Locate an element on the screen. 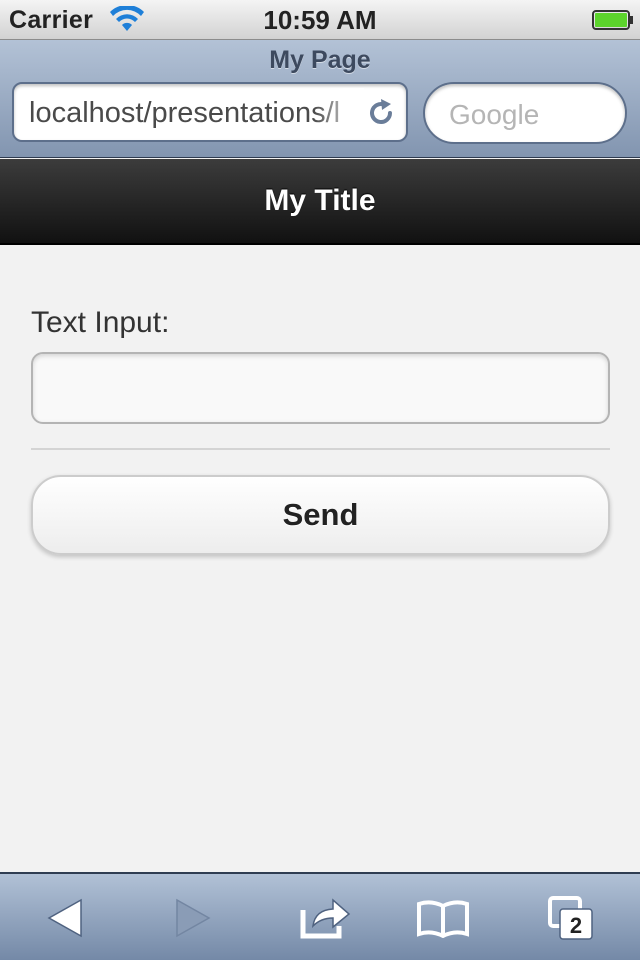 The image size is (640, 960). bookmarks-icon is located at coordinates (443, 919).